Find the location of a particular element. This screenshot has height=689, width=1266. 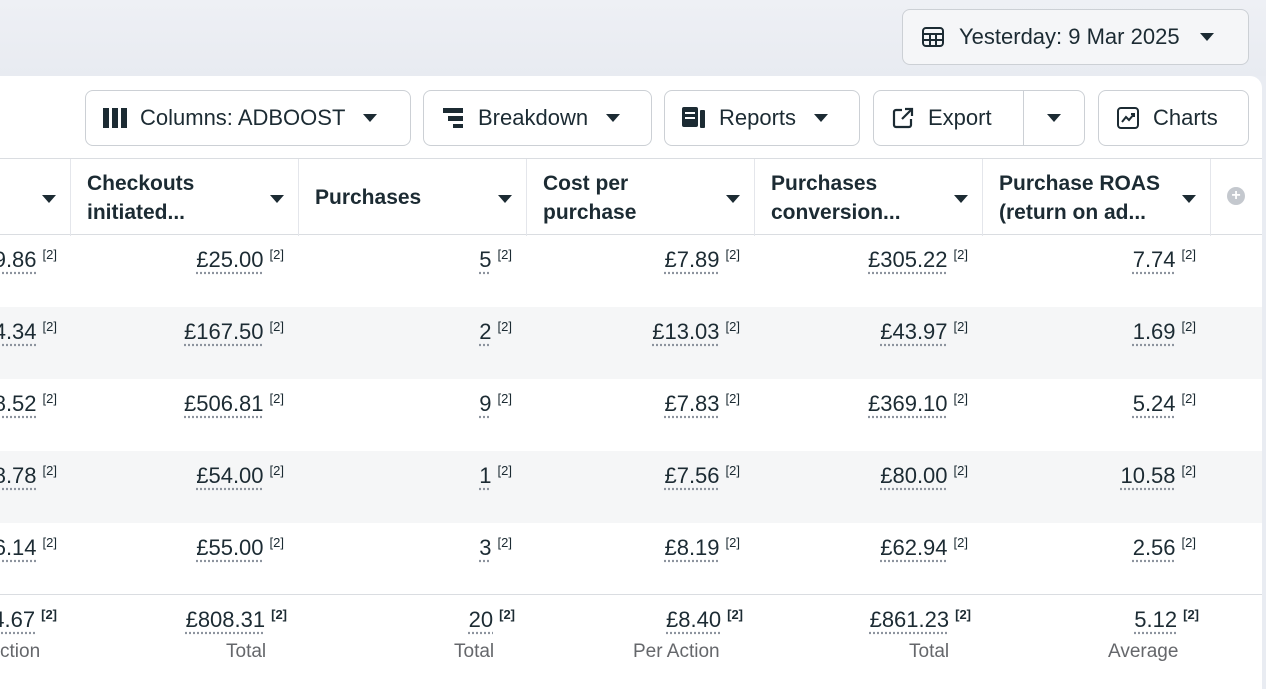

table-cell: £167.50 [2] is located at coordinates (234, 332).